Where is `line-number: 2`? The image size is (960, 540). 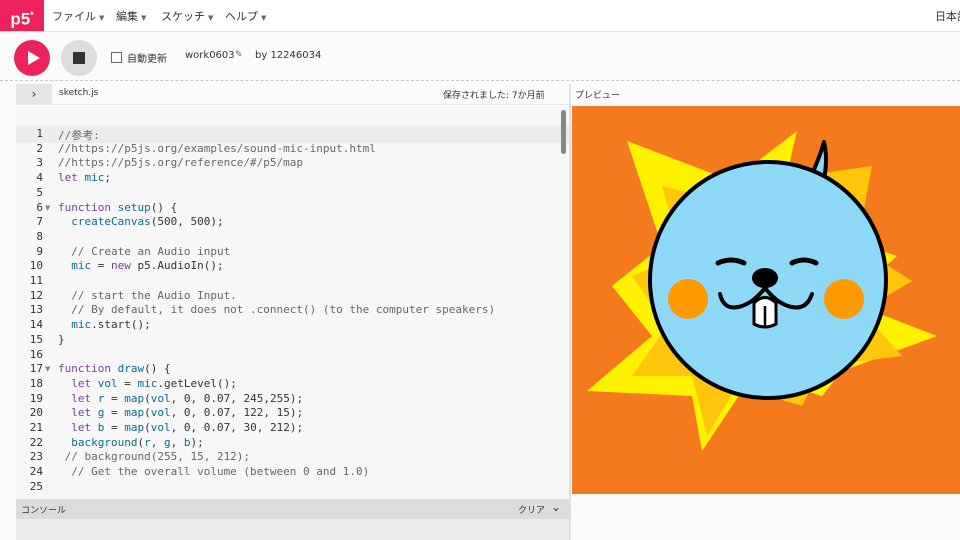
line-number: 2 is located at coordinates (39, 148).